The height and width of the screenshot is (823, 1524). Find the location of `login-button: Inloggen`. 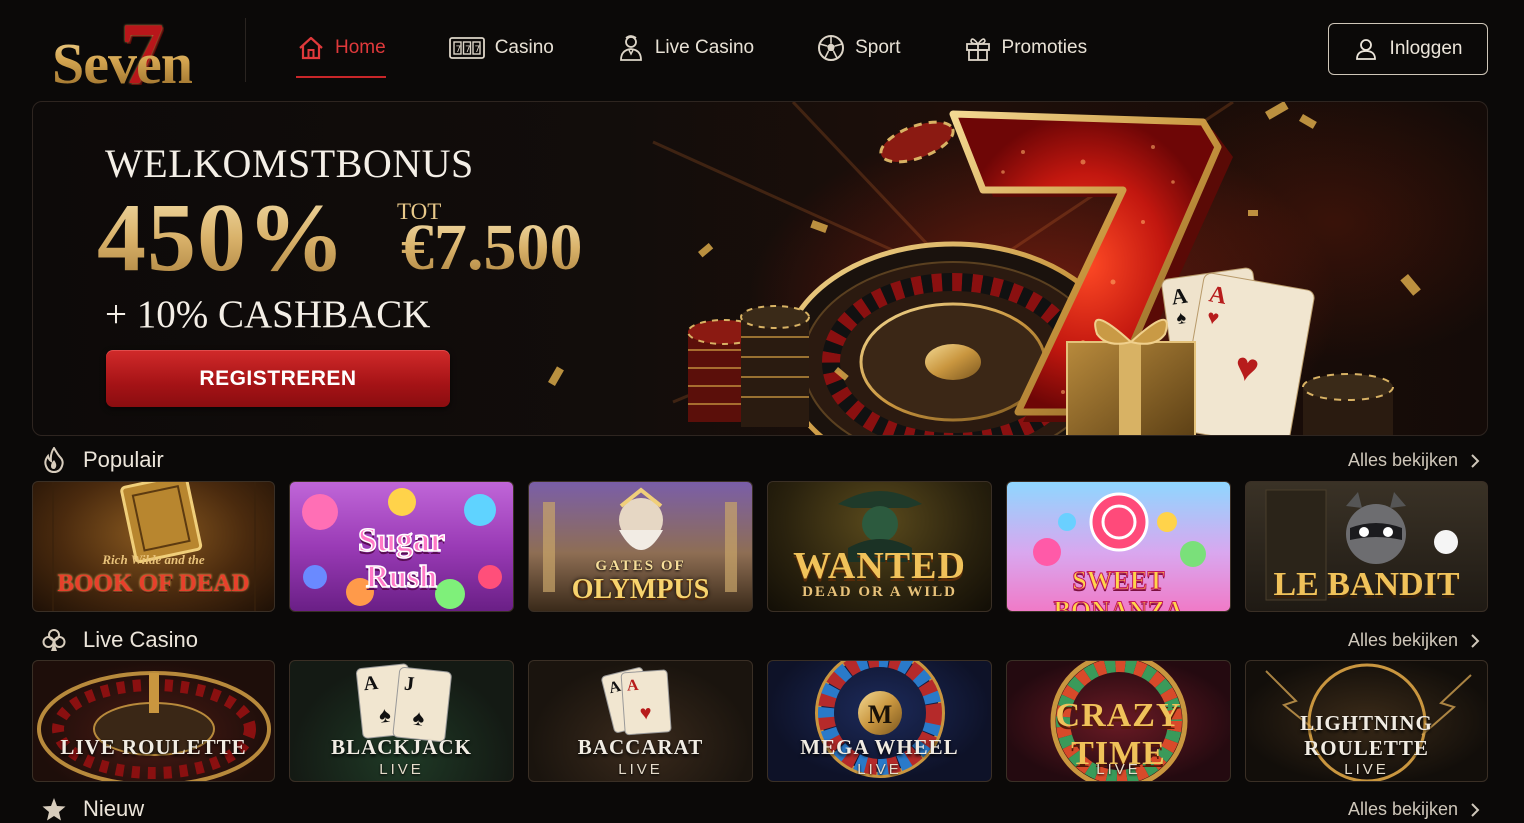

login-button: Inloggen is located at coordinates (1408, 49).